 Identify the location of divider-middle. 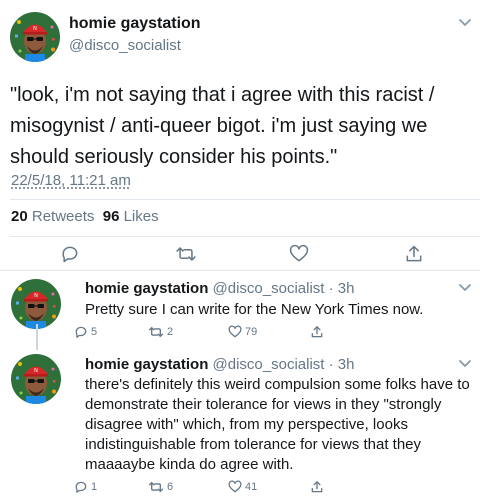
(245, 236).